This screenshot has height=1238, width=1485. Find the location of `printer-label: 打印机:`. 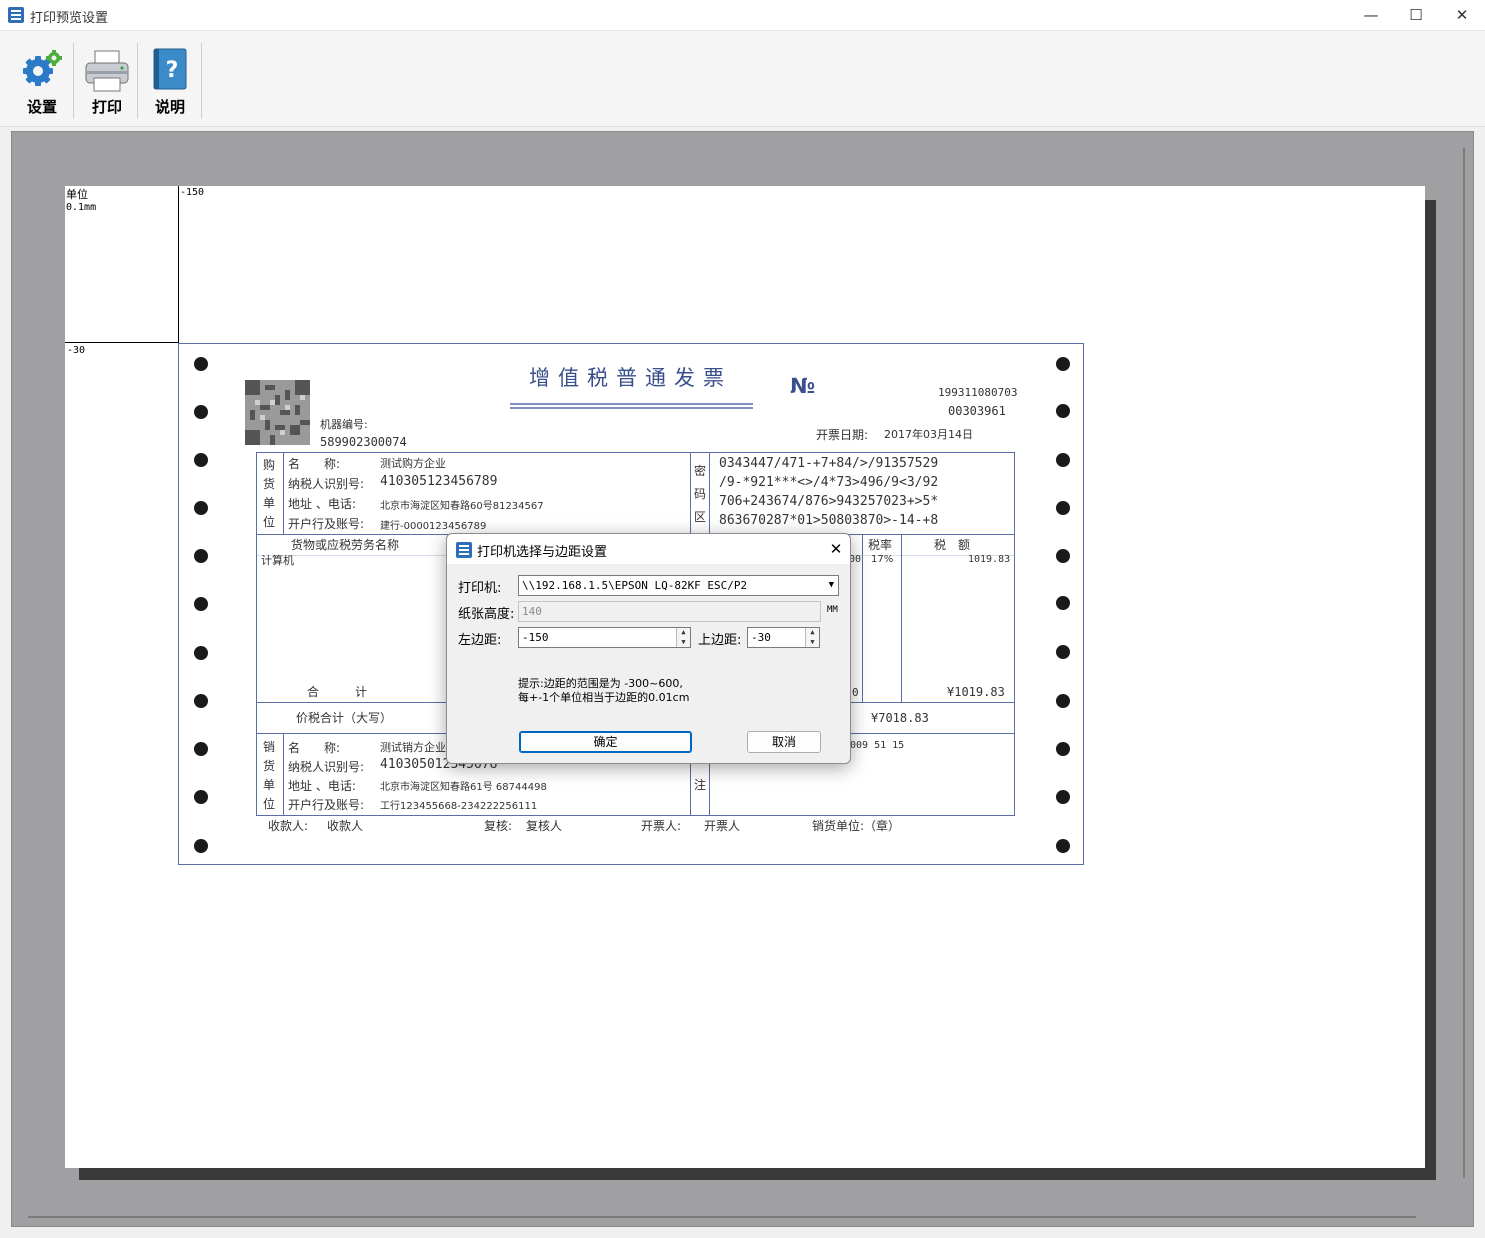

printer-label: 打印机: is located at coordinates (480, 588).